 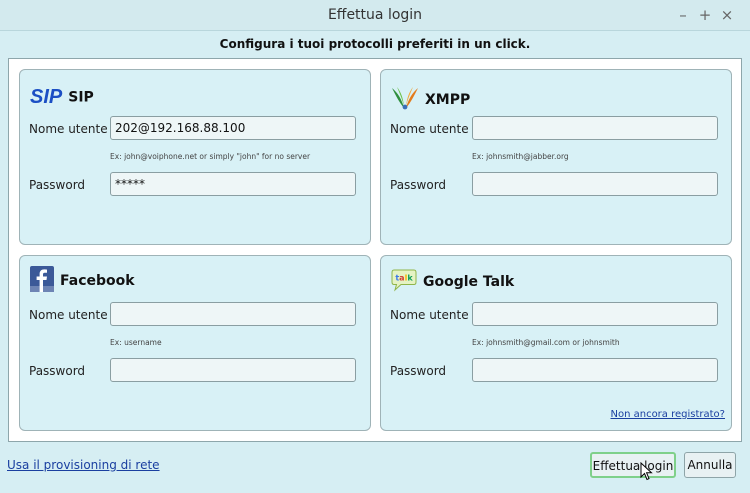 I want to click on sip-password-label: Password, so click(x=57, y=185).